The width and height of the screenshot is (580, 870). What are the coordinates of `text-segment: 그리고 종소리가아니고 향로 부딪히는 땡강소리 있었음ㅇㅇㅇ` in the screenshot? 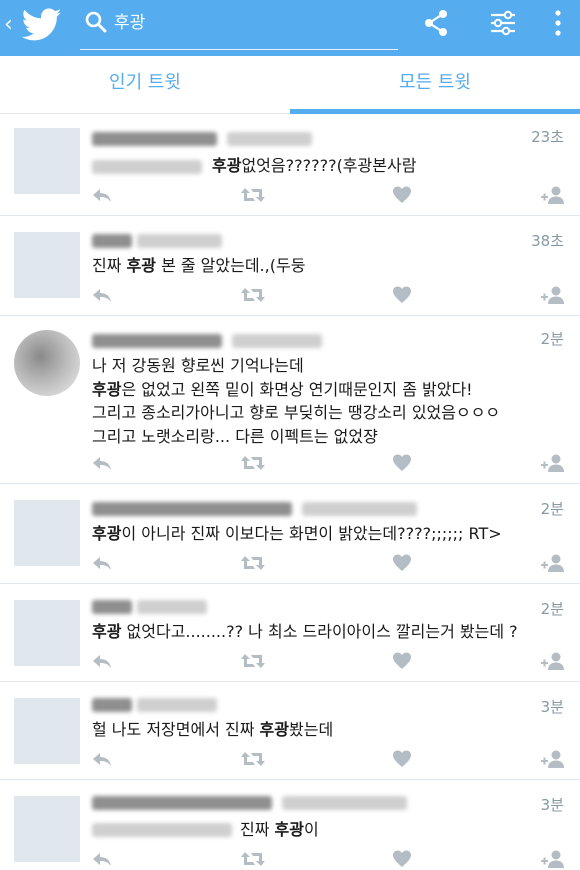 It's located at (296, 412).